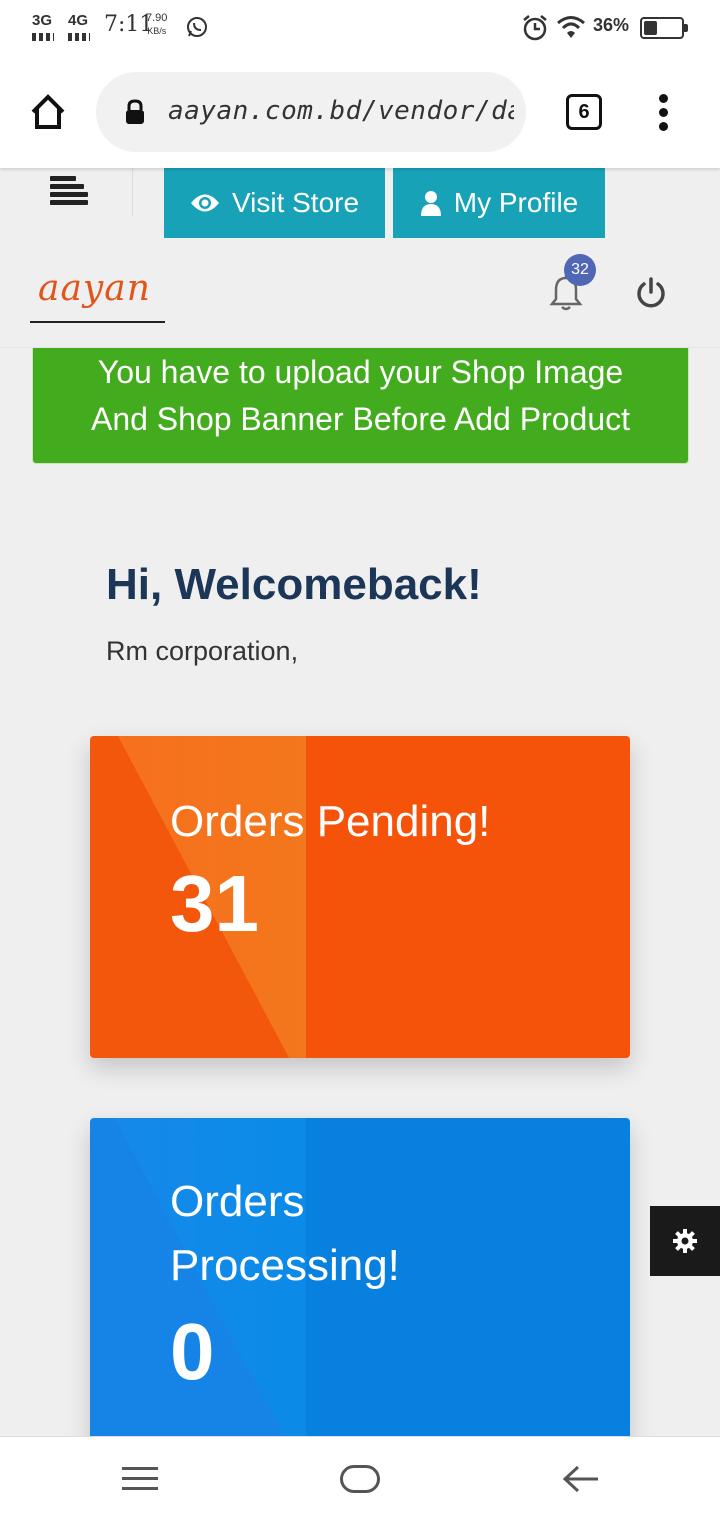 The height and width of the screenshot is (1520, 720). What do you see at coordinates (157, 31) in the screenshot?
I see `speed-unit: KB/s` at bounding box center [157, 31].